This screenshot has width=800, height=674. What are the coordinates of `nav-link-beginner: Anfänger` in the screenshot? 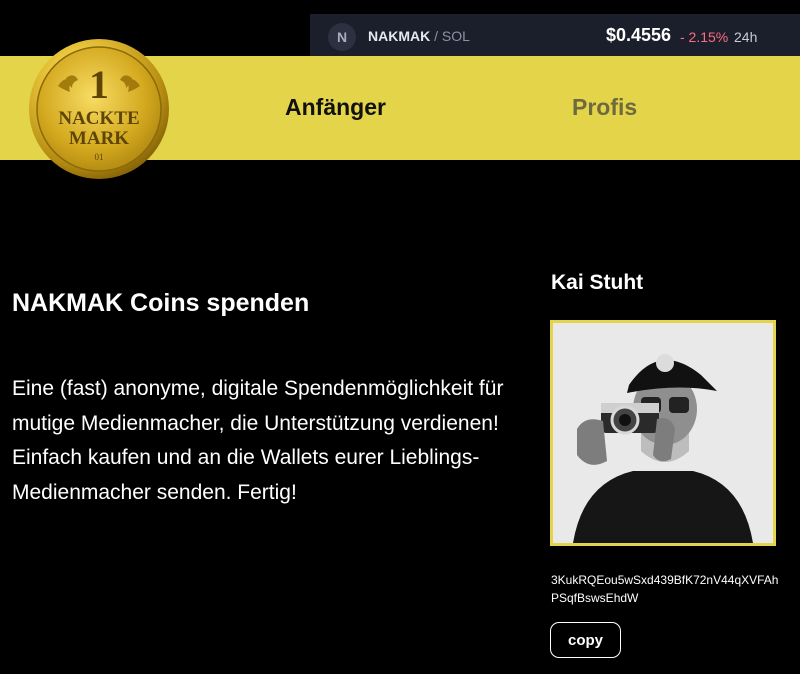 It's located at (335, 107).